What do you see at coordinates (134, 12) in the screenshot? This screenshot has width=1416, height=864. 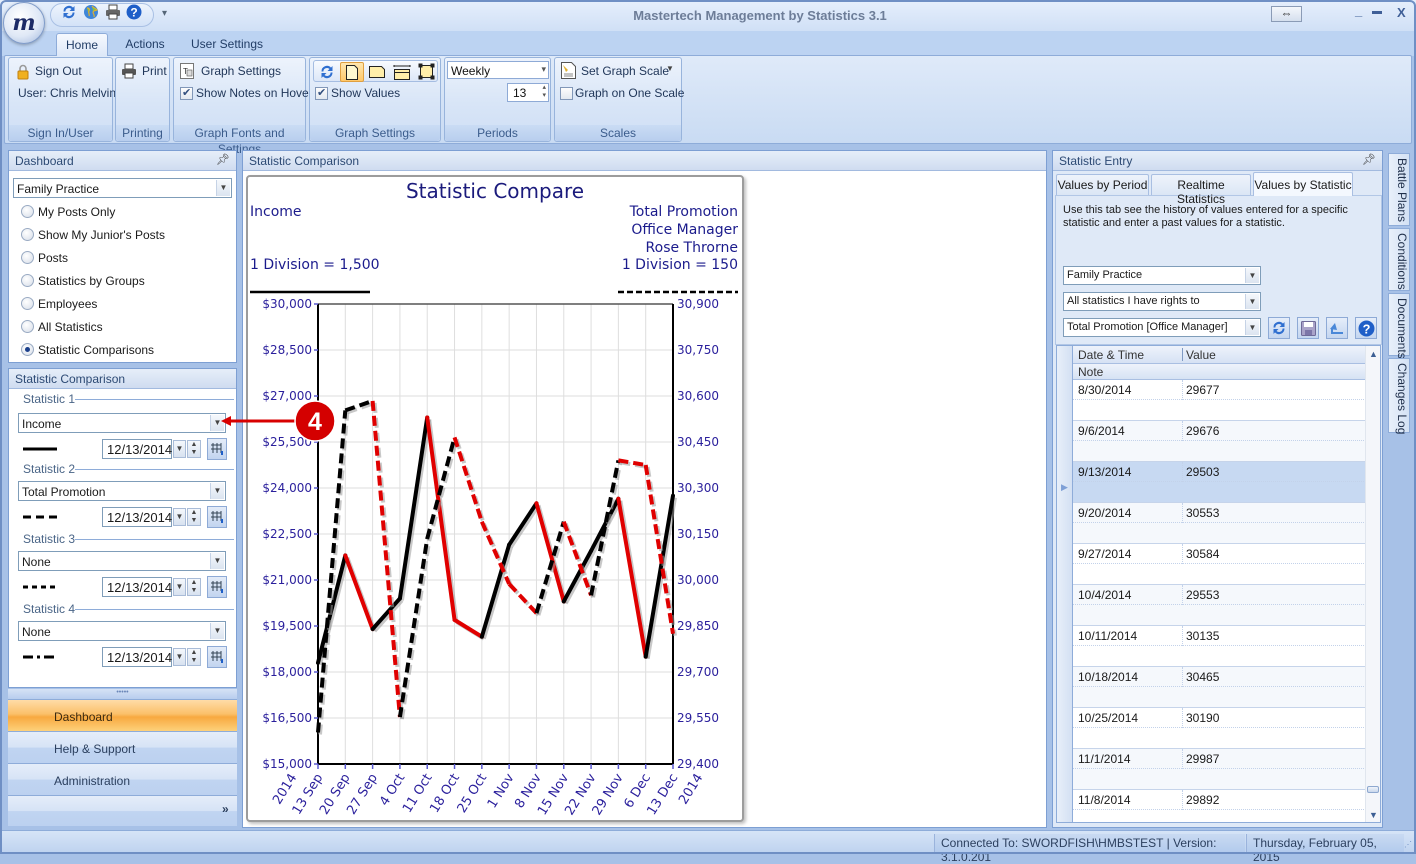 I see `help-icon: ?` at bounding box center [134, 12].